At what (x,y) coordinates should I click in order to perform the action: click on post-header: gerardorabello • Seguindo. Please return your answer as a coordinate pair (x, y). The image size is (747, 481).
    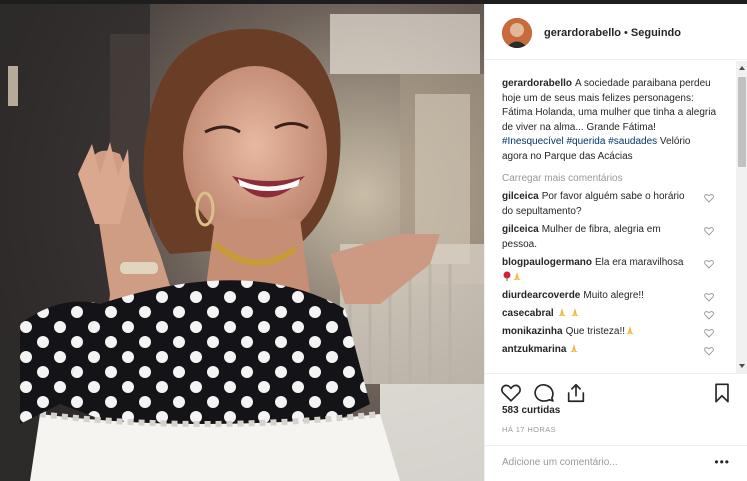
    Looking at the image, I should click on (616, 32).